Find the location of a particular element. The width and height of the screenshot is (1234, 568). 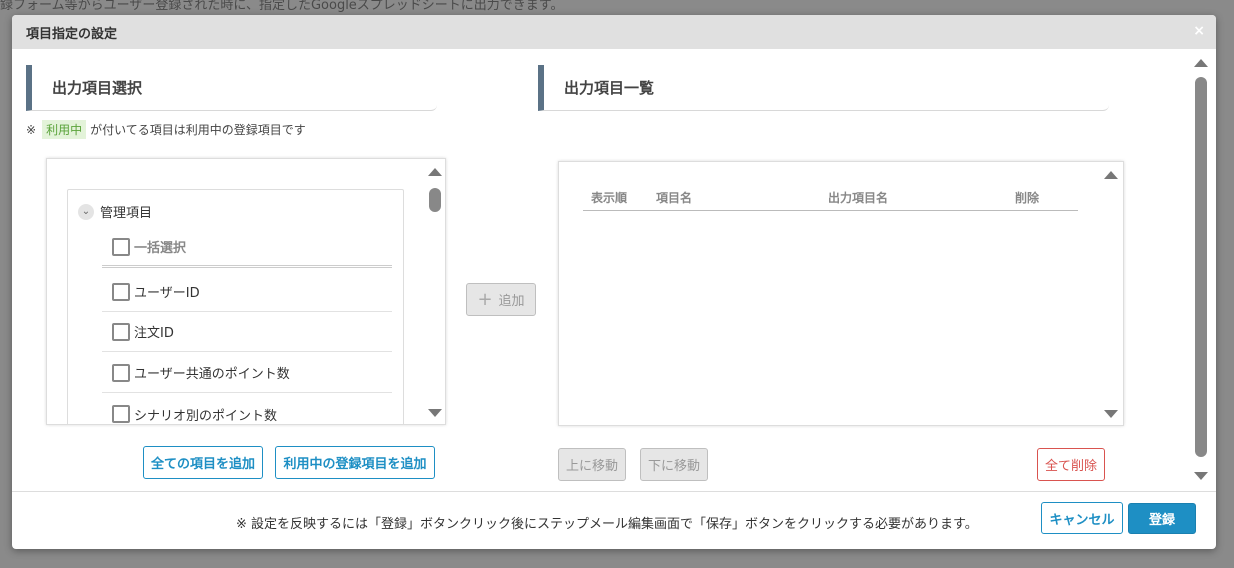

add-all-items-button: 全ての項目を追加 is located at coordinates (203, 462).